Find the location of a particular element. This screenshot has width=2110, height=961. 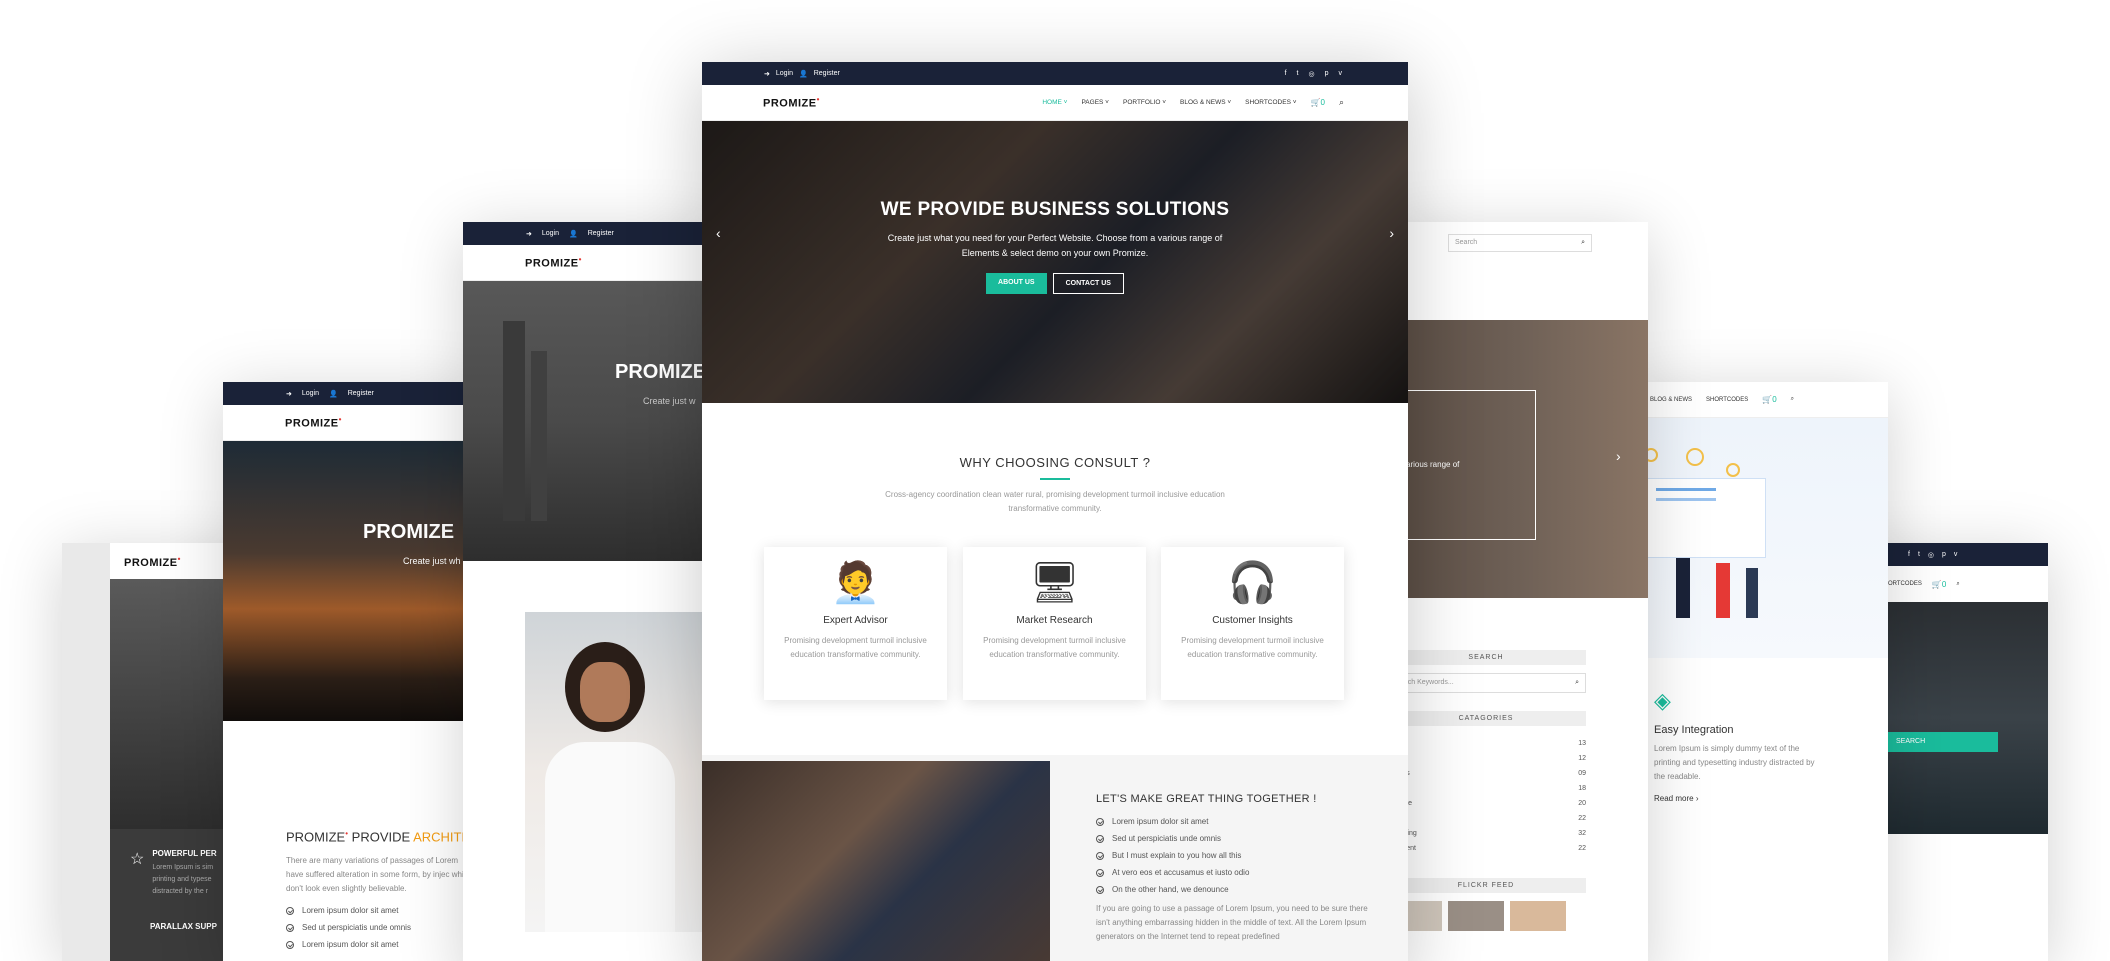

right1-header: Search ⌕ is located at coordinates (1517, 243).